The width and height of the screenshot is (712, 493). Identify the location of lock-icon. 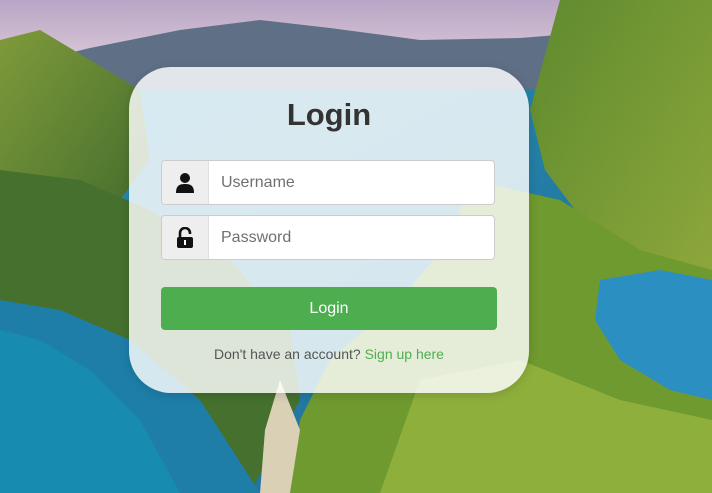
(185, 237).